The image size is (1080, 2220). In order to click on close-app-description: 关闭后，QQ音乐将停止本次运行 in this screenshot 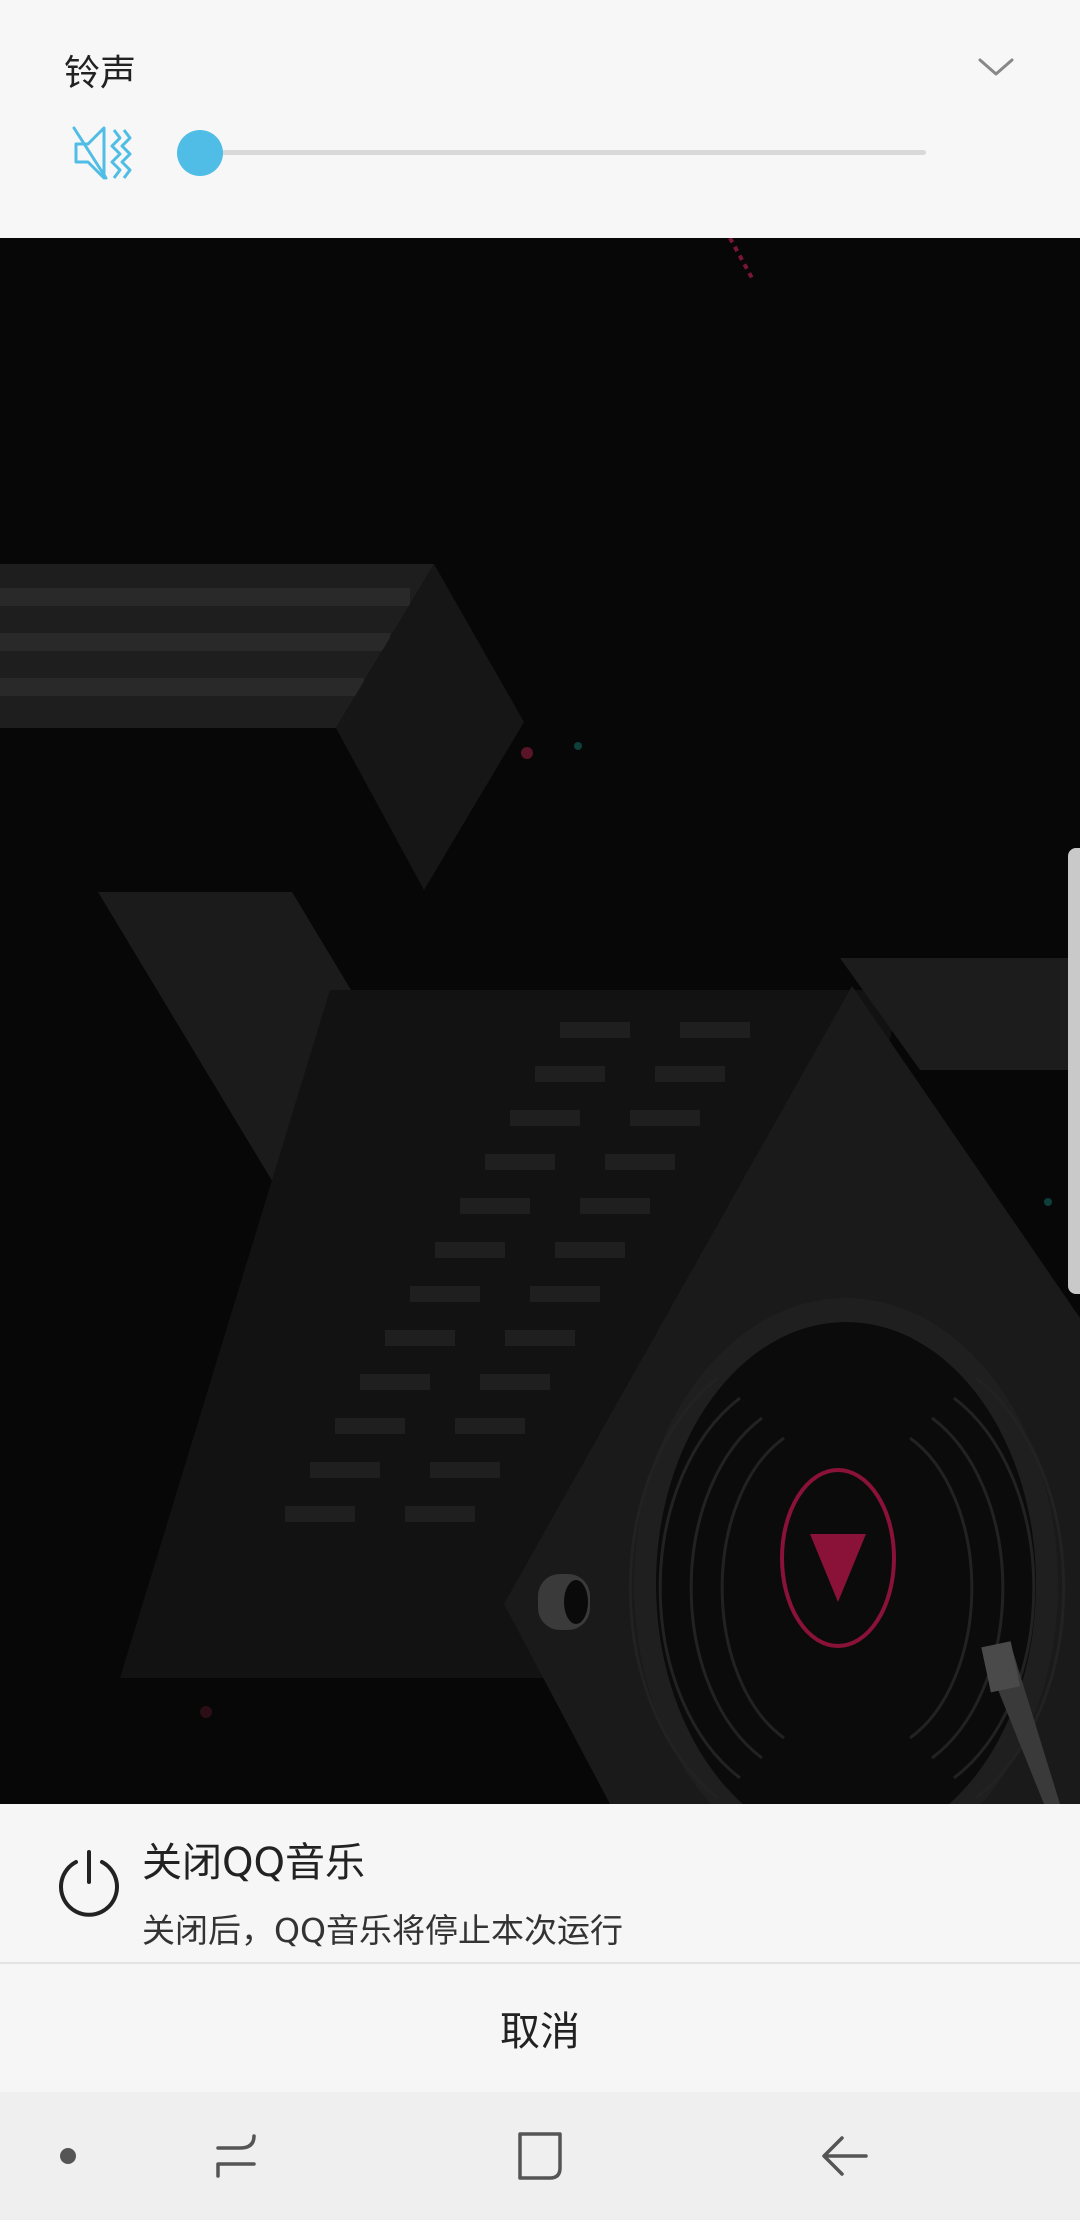, I will do `click(382, 1930)`.